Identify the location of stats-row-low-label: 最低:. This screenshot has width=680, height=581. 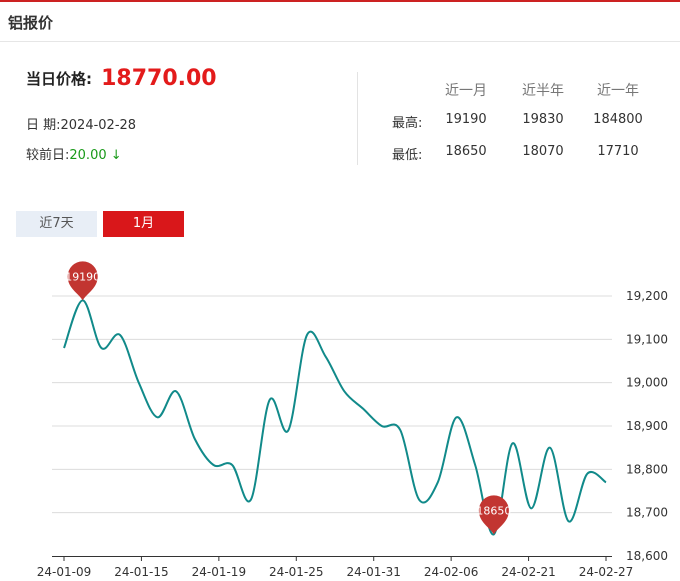
(407, 155).